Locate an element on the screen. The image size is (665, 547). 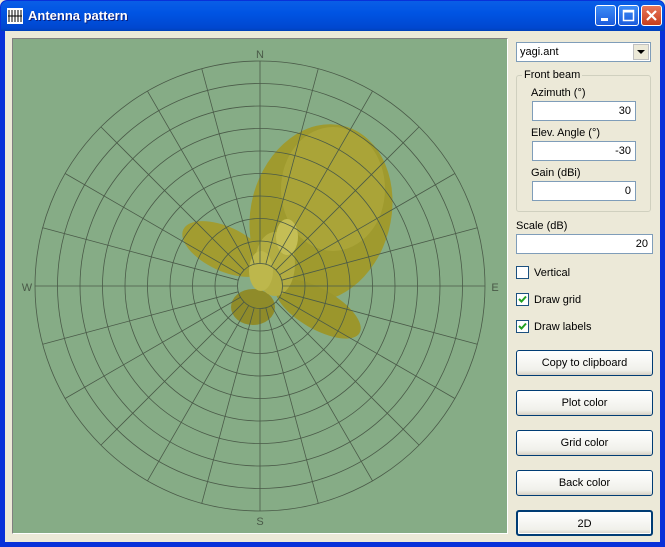
compass-label-east: E is located at coordinates (494, 288).